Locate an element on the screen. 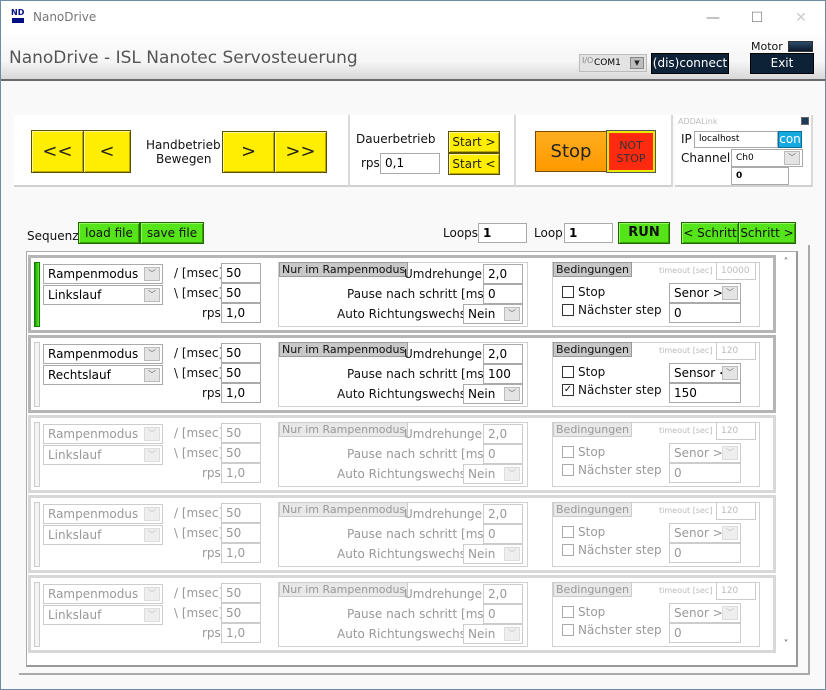 The width and height of the screenshot is (826, 690). direction-select: Rechtslauf ﹀ is located at coordinates (103, 375).